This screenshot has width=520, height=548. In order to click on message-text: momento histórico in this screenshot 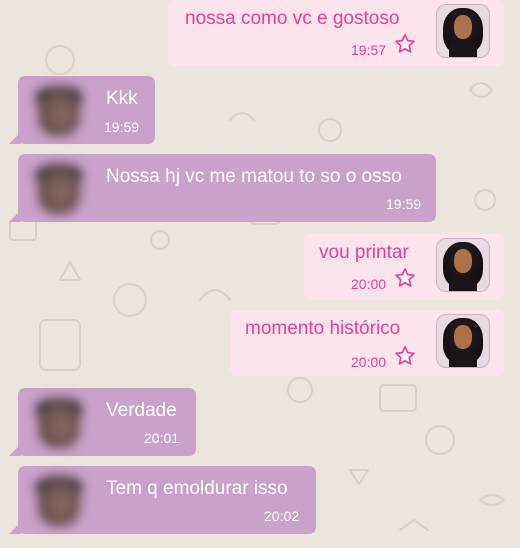, I will do `click(323, 328)`.